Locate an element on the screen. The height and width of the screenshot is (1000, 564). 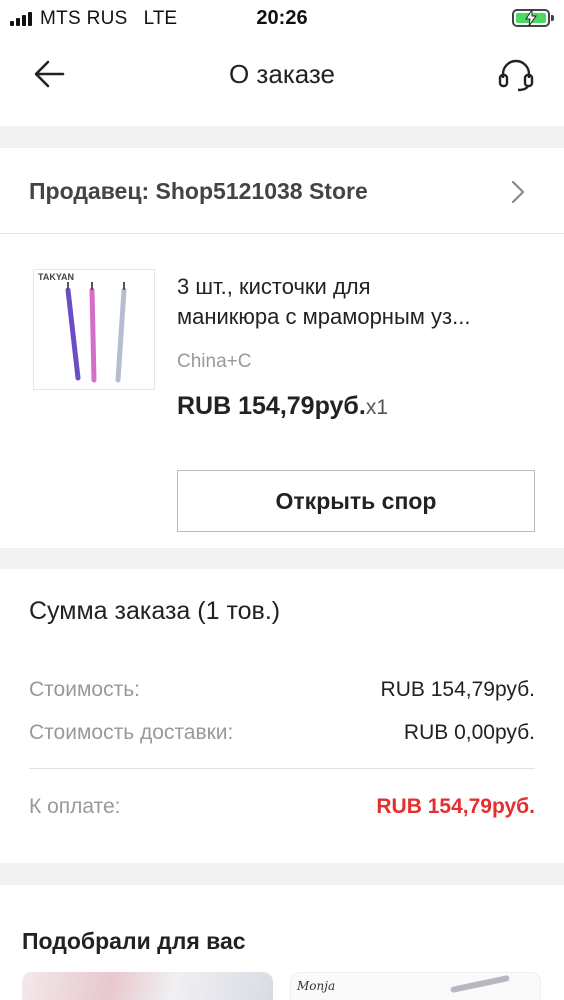
headset-icon is located at coordinates (516, 75).